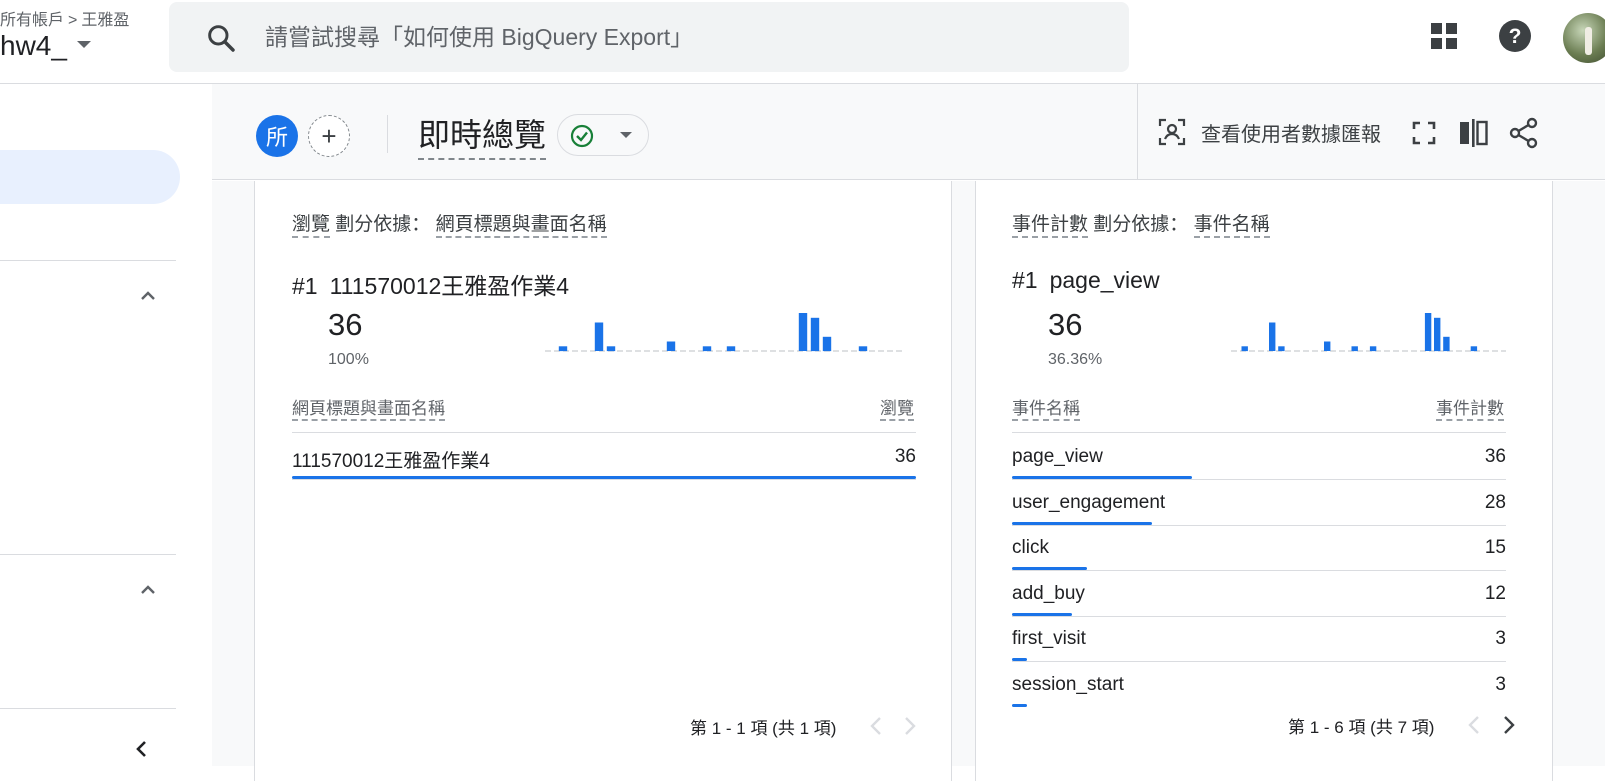 The image size is (1605, 781). Describe the element at coordinates (106, 425) in the screenshot. I see `left-sidebar` at that location.